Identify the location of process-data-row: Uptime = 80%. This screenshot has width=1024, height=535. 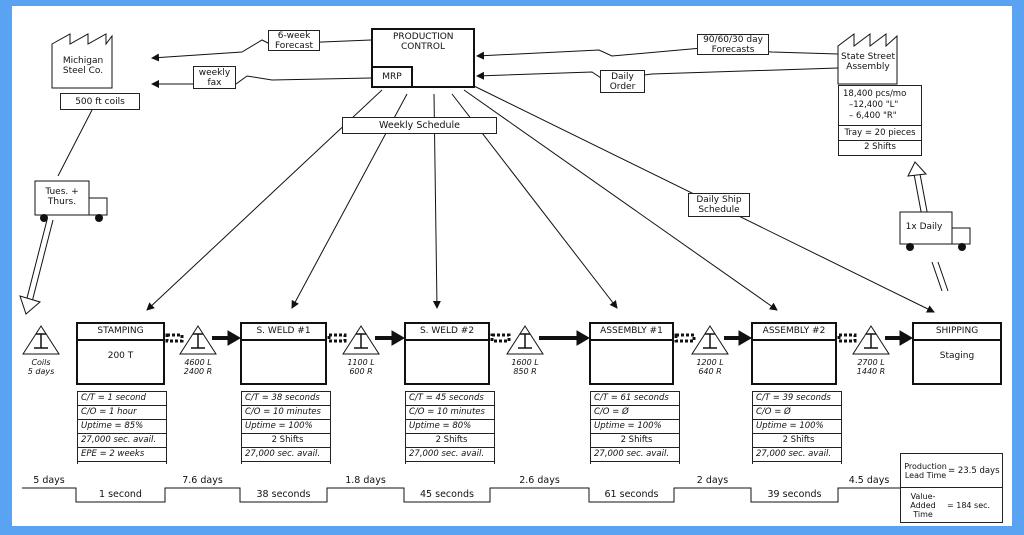
(450, 427).